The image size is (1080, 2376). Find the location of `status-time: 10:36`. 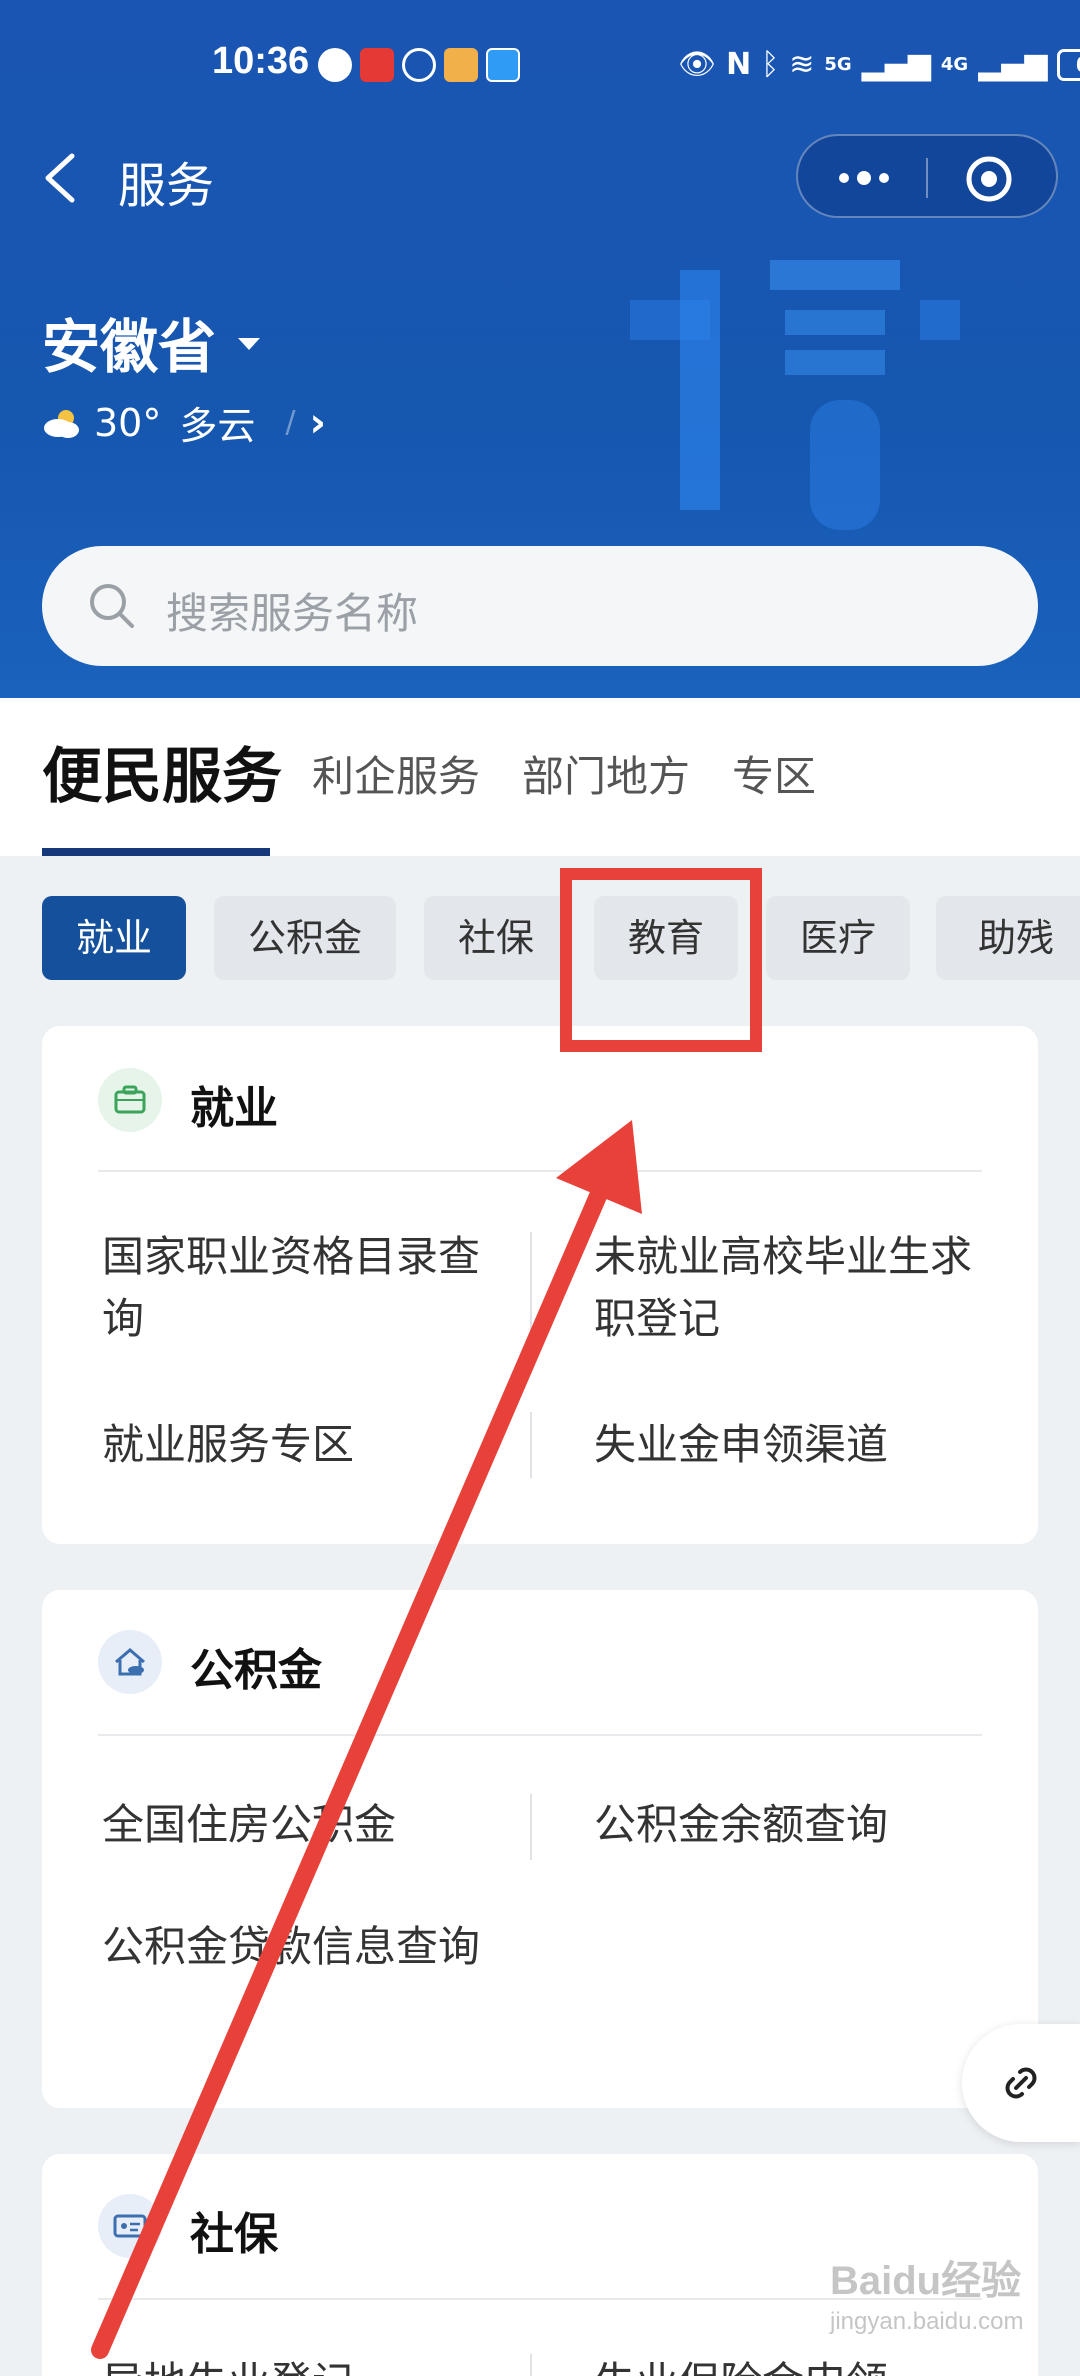

status-time: 10:36 is located at coordinates (261, 61).